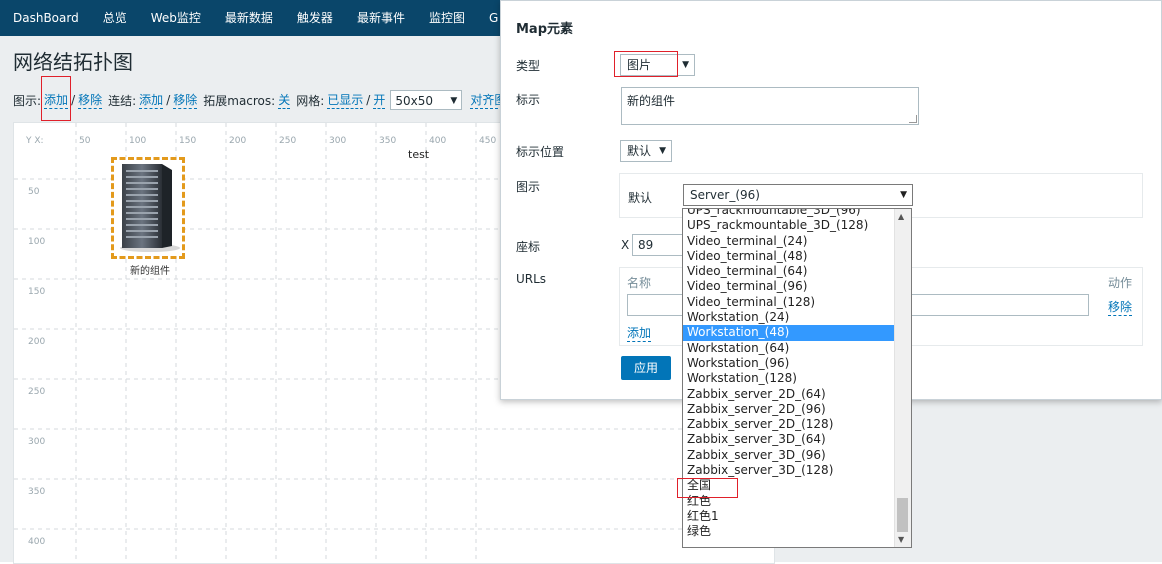  I want to click on nav-dashboard: DashBoard, so click(45, 18).